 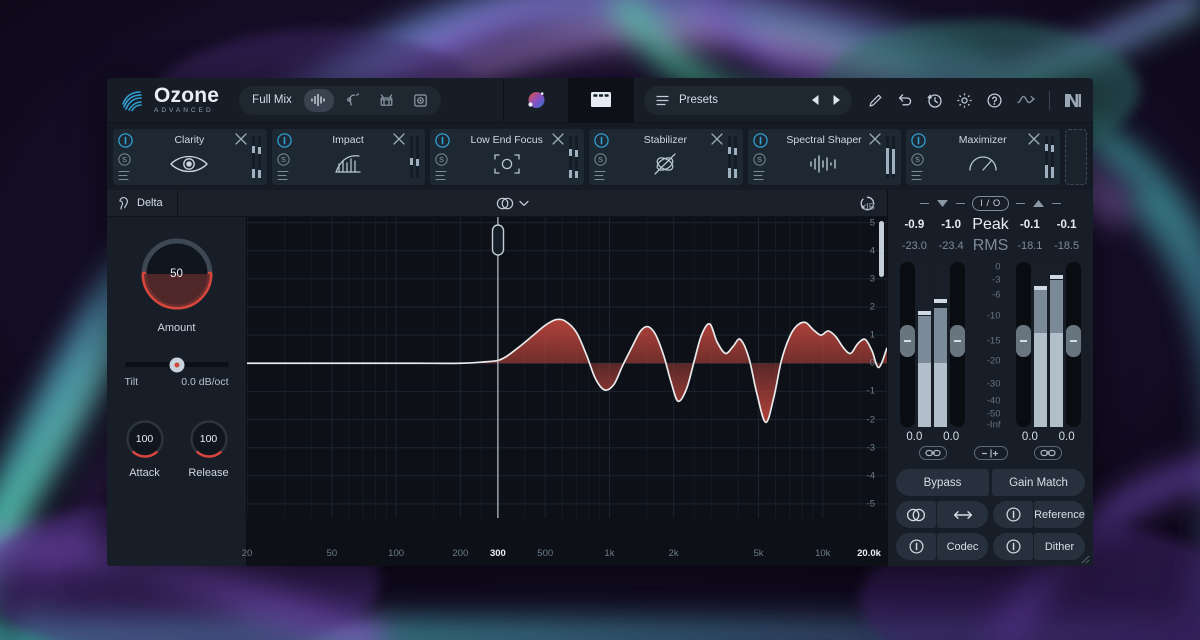 What do you see at coordinates (905, 100) in the screenshot?
I see `undo-icon` at bounding box center [905, 100].